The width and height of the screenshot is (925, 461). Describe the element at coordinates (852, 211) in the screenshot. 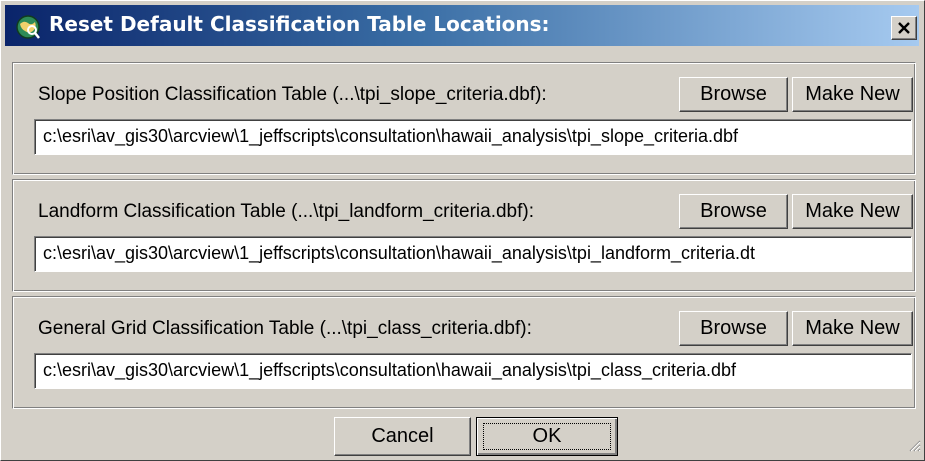

I see `landform-make-new-button: Make New` at that location.